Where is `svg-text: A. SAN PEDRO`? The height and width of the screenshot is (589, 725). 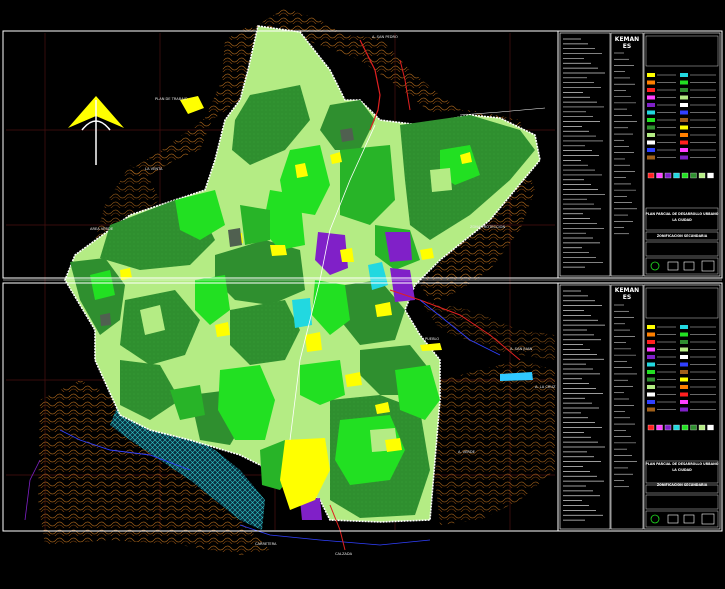
svg-text: A. SAN PEDRO is located at coordinates (385, 37).